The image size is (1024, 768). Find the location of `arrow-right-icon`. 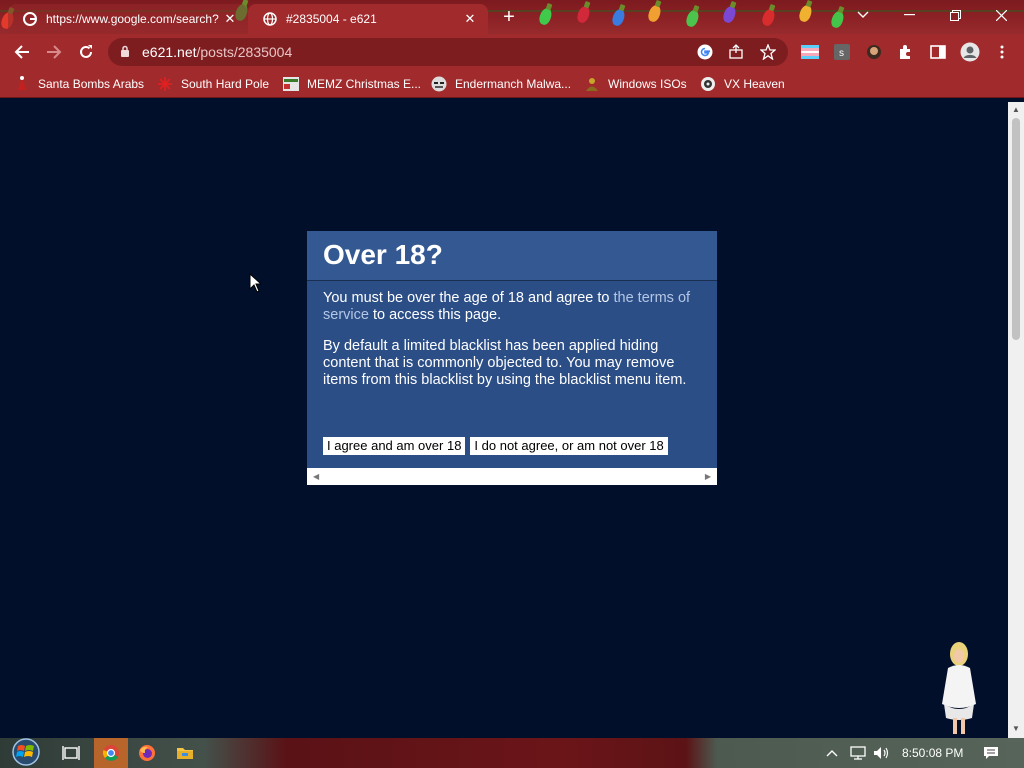

arrow-right-icon is located at coordinates (54, 52).